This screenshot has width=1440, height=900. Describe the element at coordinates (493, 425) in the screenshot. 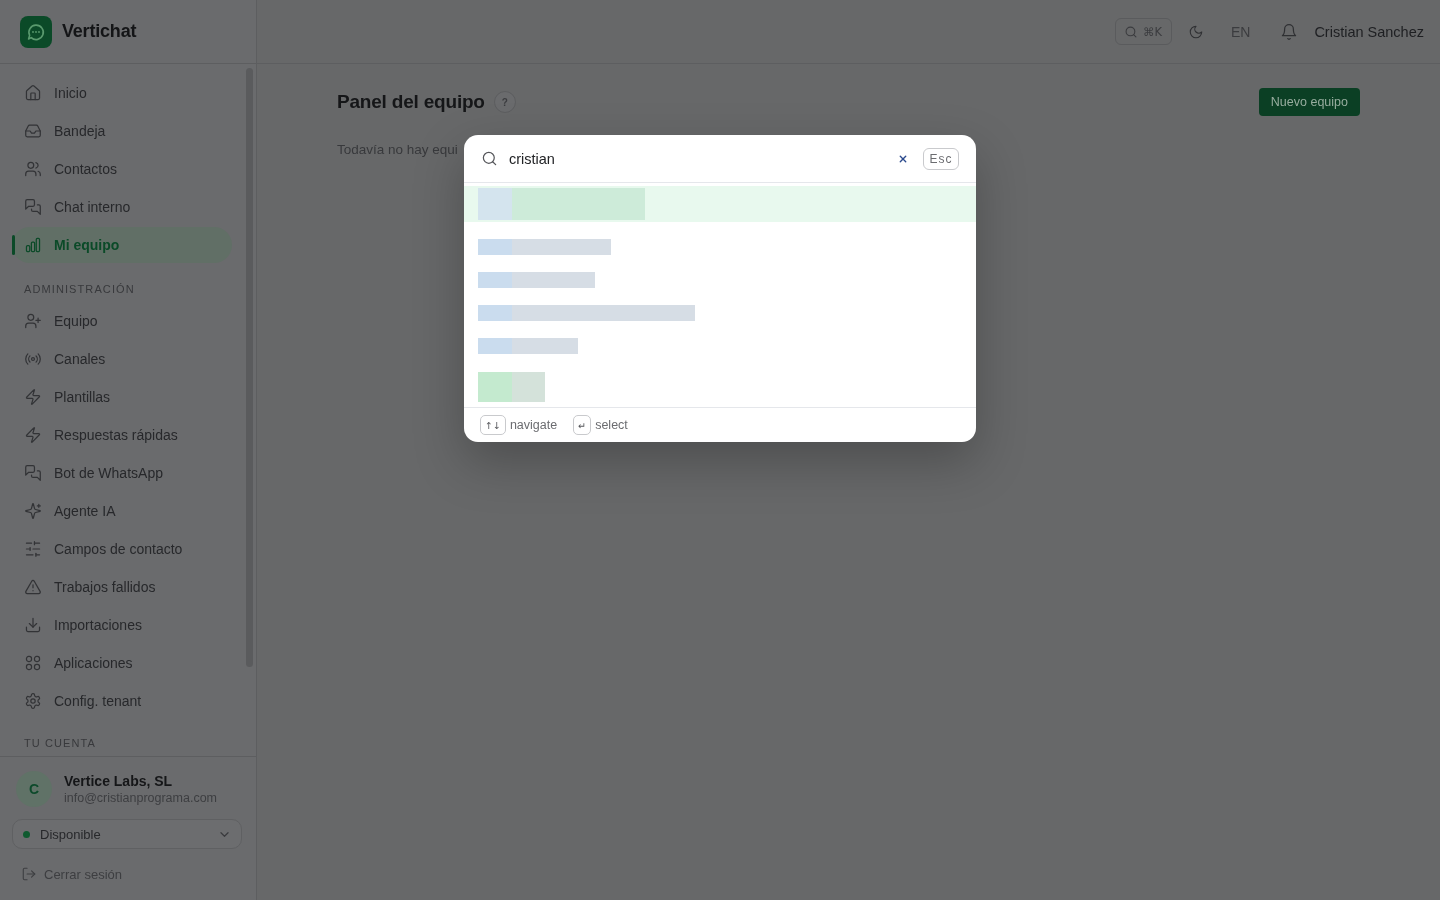

I see `keyboard-key: ↑↓` at that location.